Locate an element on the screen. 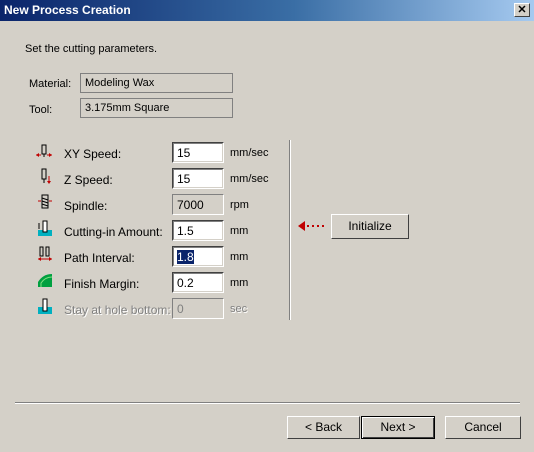 The image size is (534, 452). back-button: < Back is located at coordinates (323, 427).